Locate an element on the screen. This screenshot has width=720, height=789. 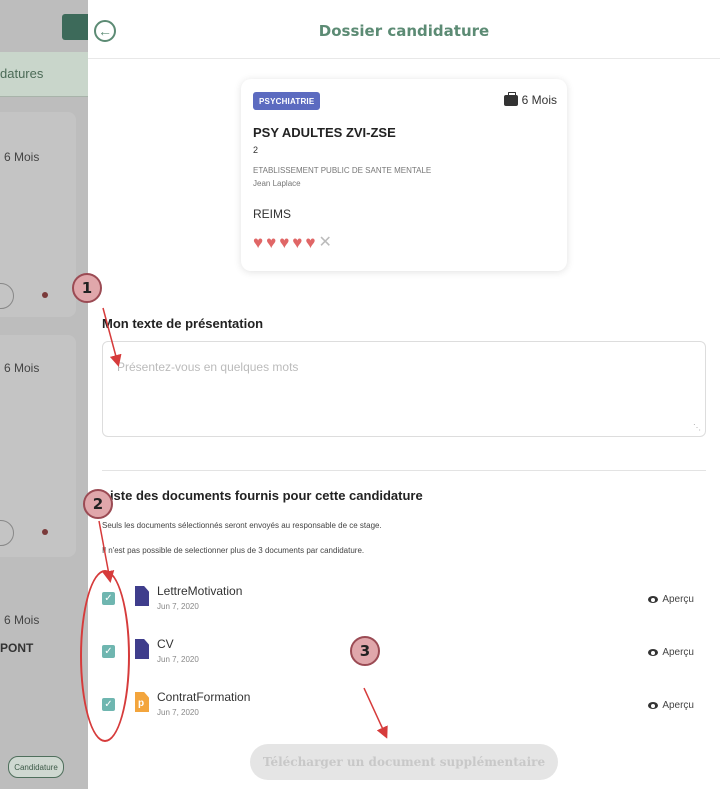
background-pill-label: Candidature is located at coordinates (36, 767).